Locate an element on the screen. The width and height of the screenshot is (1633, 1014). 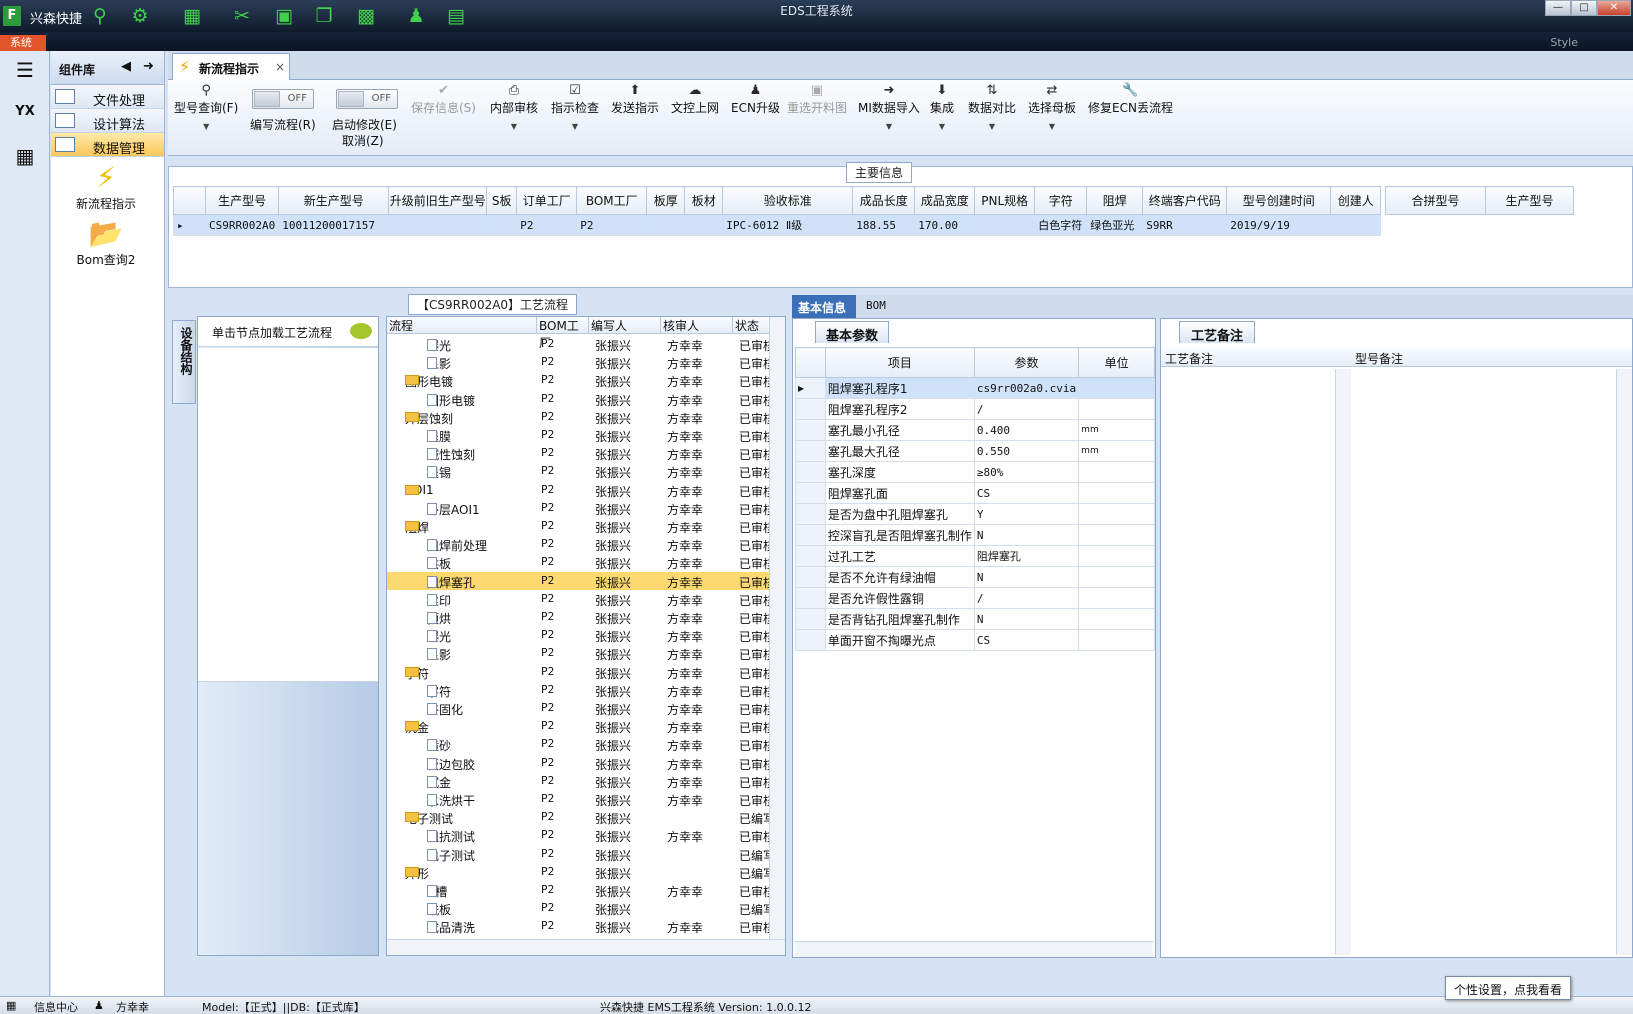
node-list is located at coordinates (288, 515).